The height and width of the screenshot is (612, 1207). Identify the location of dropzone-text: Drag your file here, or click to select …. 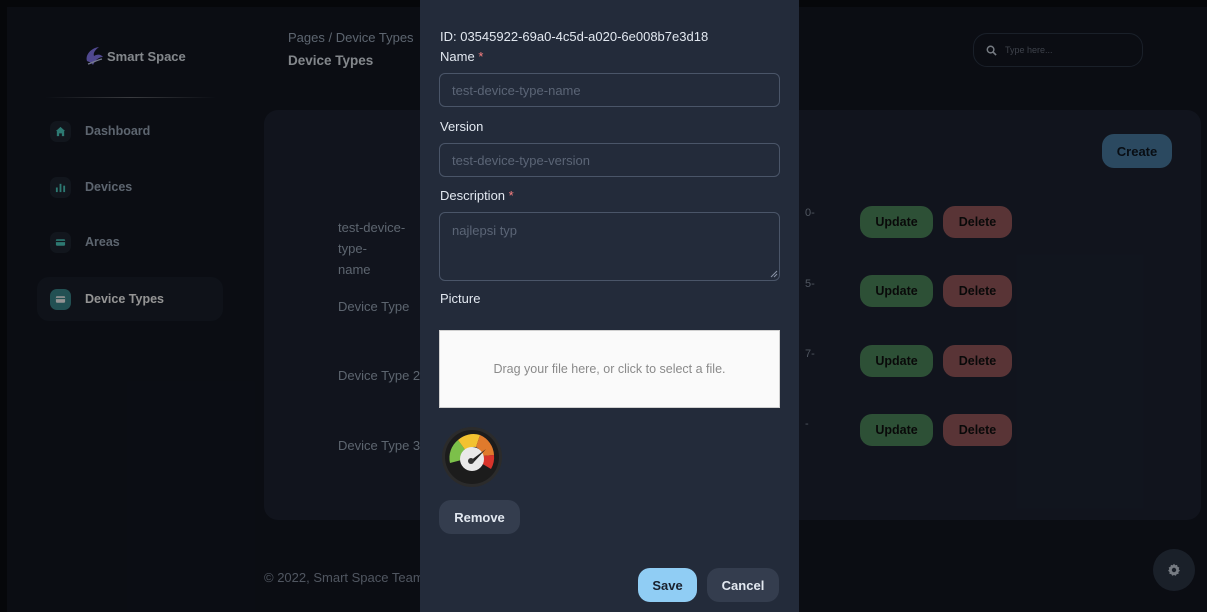
(609, 369).